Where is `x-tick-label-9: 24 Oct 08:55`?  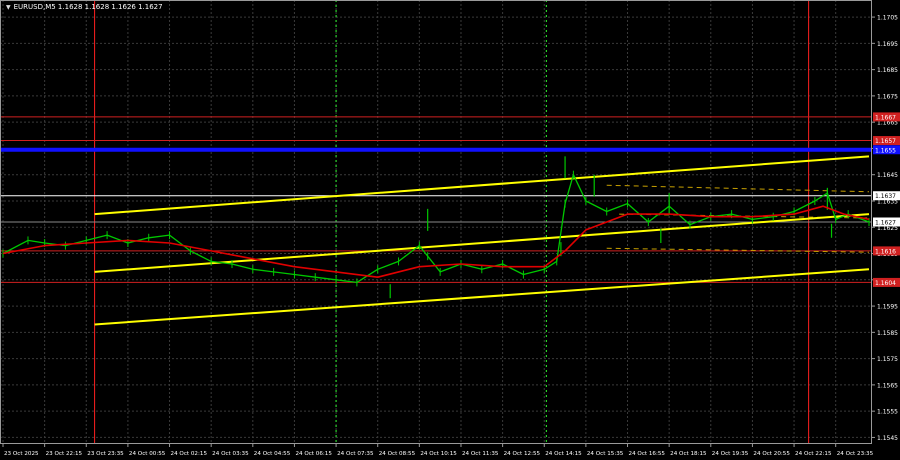
x-tick-label-9: 24 Oct 08:55 is located at coordinates (397, 454).